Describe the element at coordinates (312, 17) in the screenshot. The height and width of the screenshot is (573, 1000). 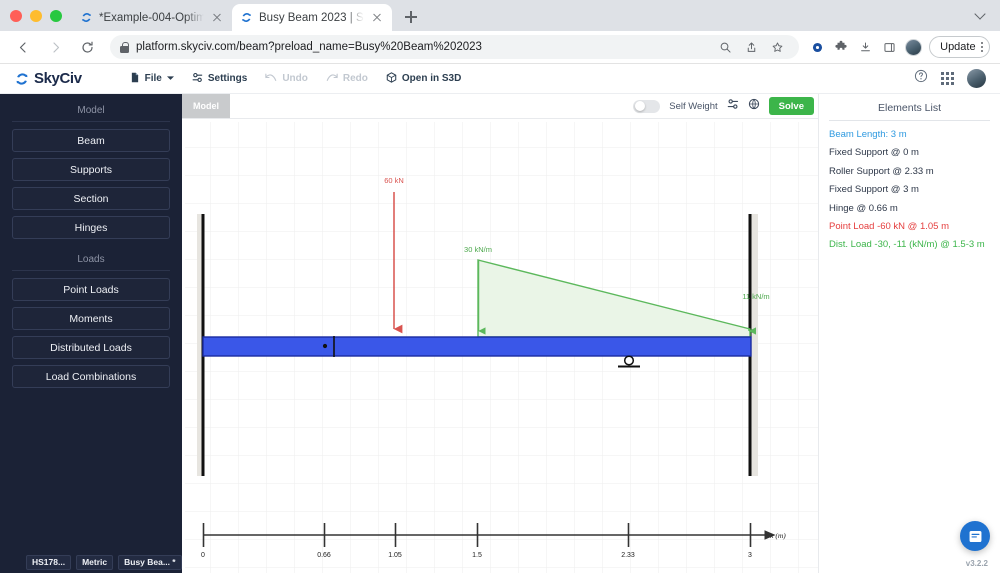
I see `browser-tab-2: Busy Beam 2023 | SkyCiv Beam` at that location.